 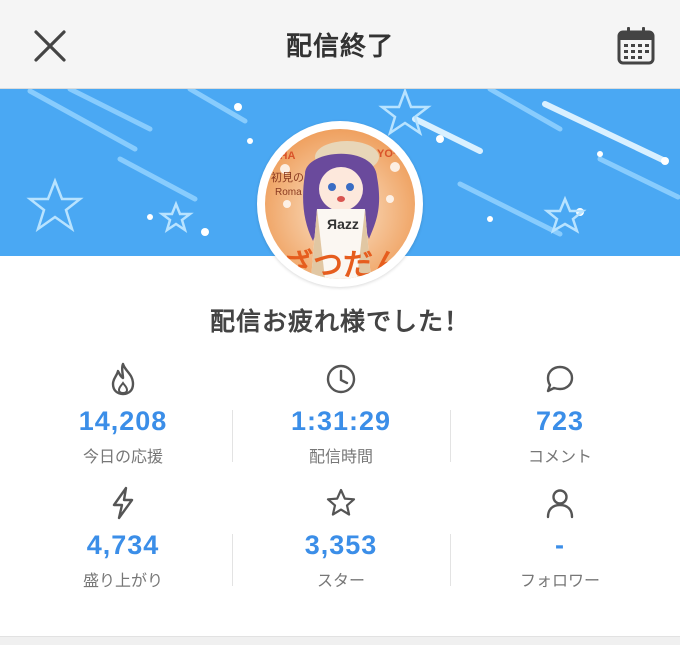 What do you see at coordinates (122, 456) in the screenshot?
I see `stat-label: 今日の応援` at bounding box center [122, 456].